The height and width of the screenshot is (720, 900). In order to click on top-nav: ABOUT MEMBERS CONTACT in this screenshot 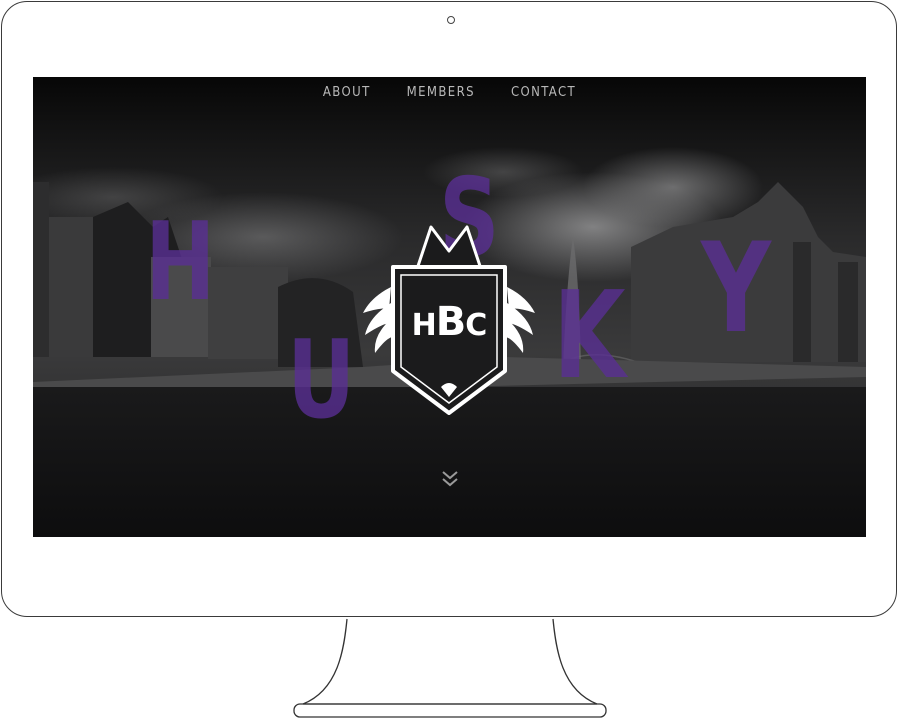, I will do `click(449, 92)`.